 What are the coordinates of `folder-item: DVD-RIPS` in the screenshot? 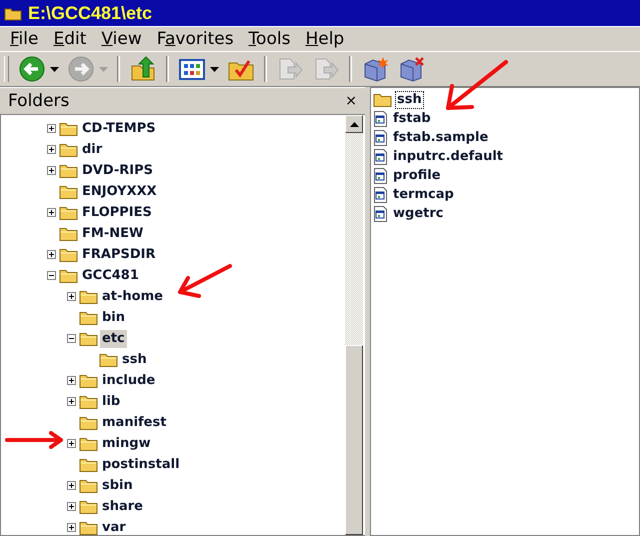 It's located at (118, 171).